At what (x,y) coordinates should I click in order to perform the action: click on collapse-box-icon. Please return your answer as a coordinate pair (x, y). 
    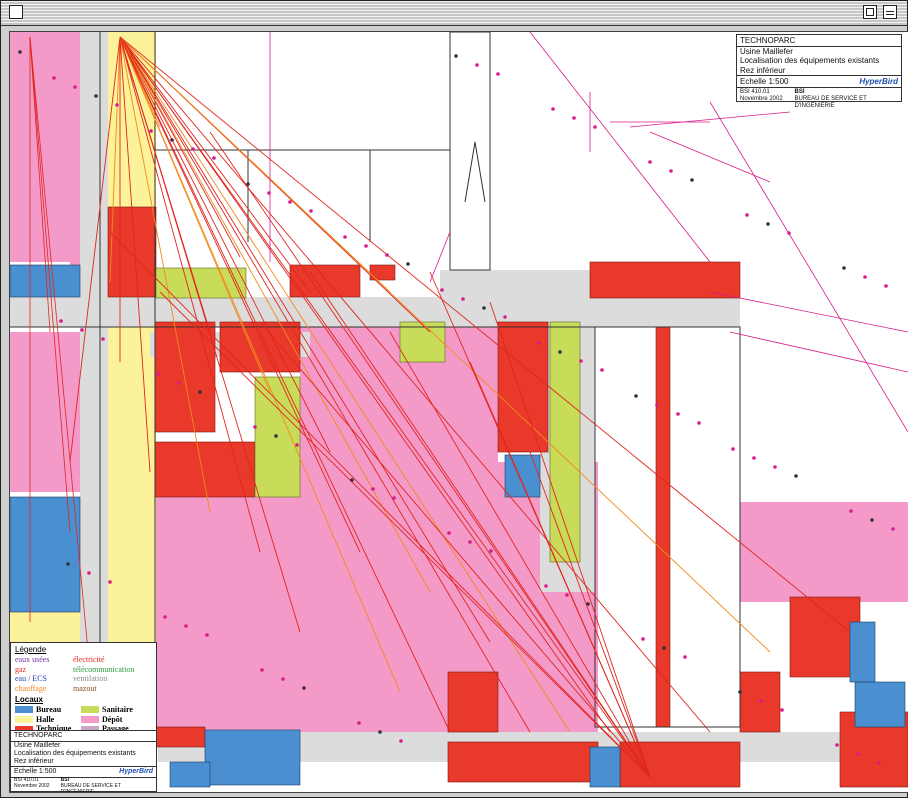
    Looking at the image, I should click on (890, 12).